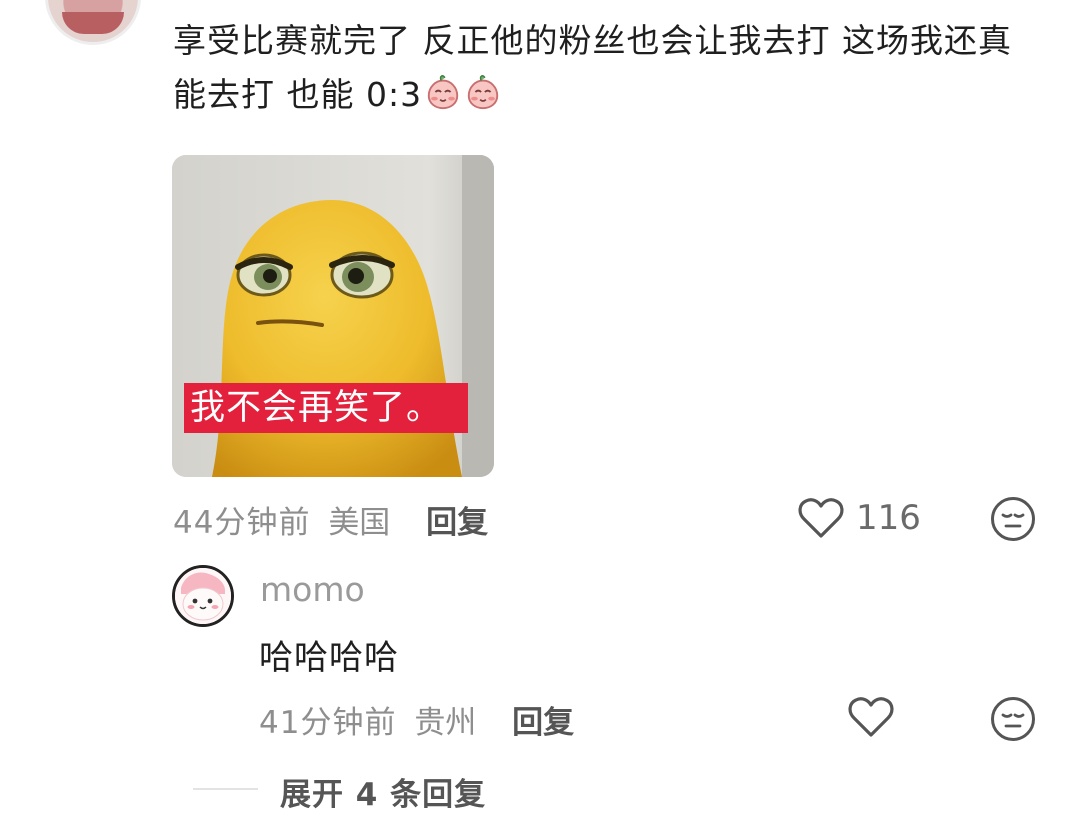 The height and width of the screenshot is (822, 1080). I want to click on comment-location: 美国, so click(359, 523).